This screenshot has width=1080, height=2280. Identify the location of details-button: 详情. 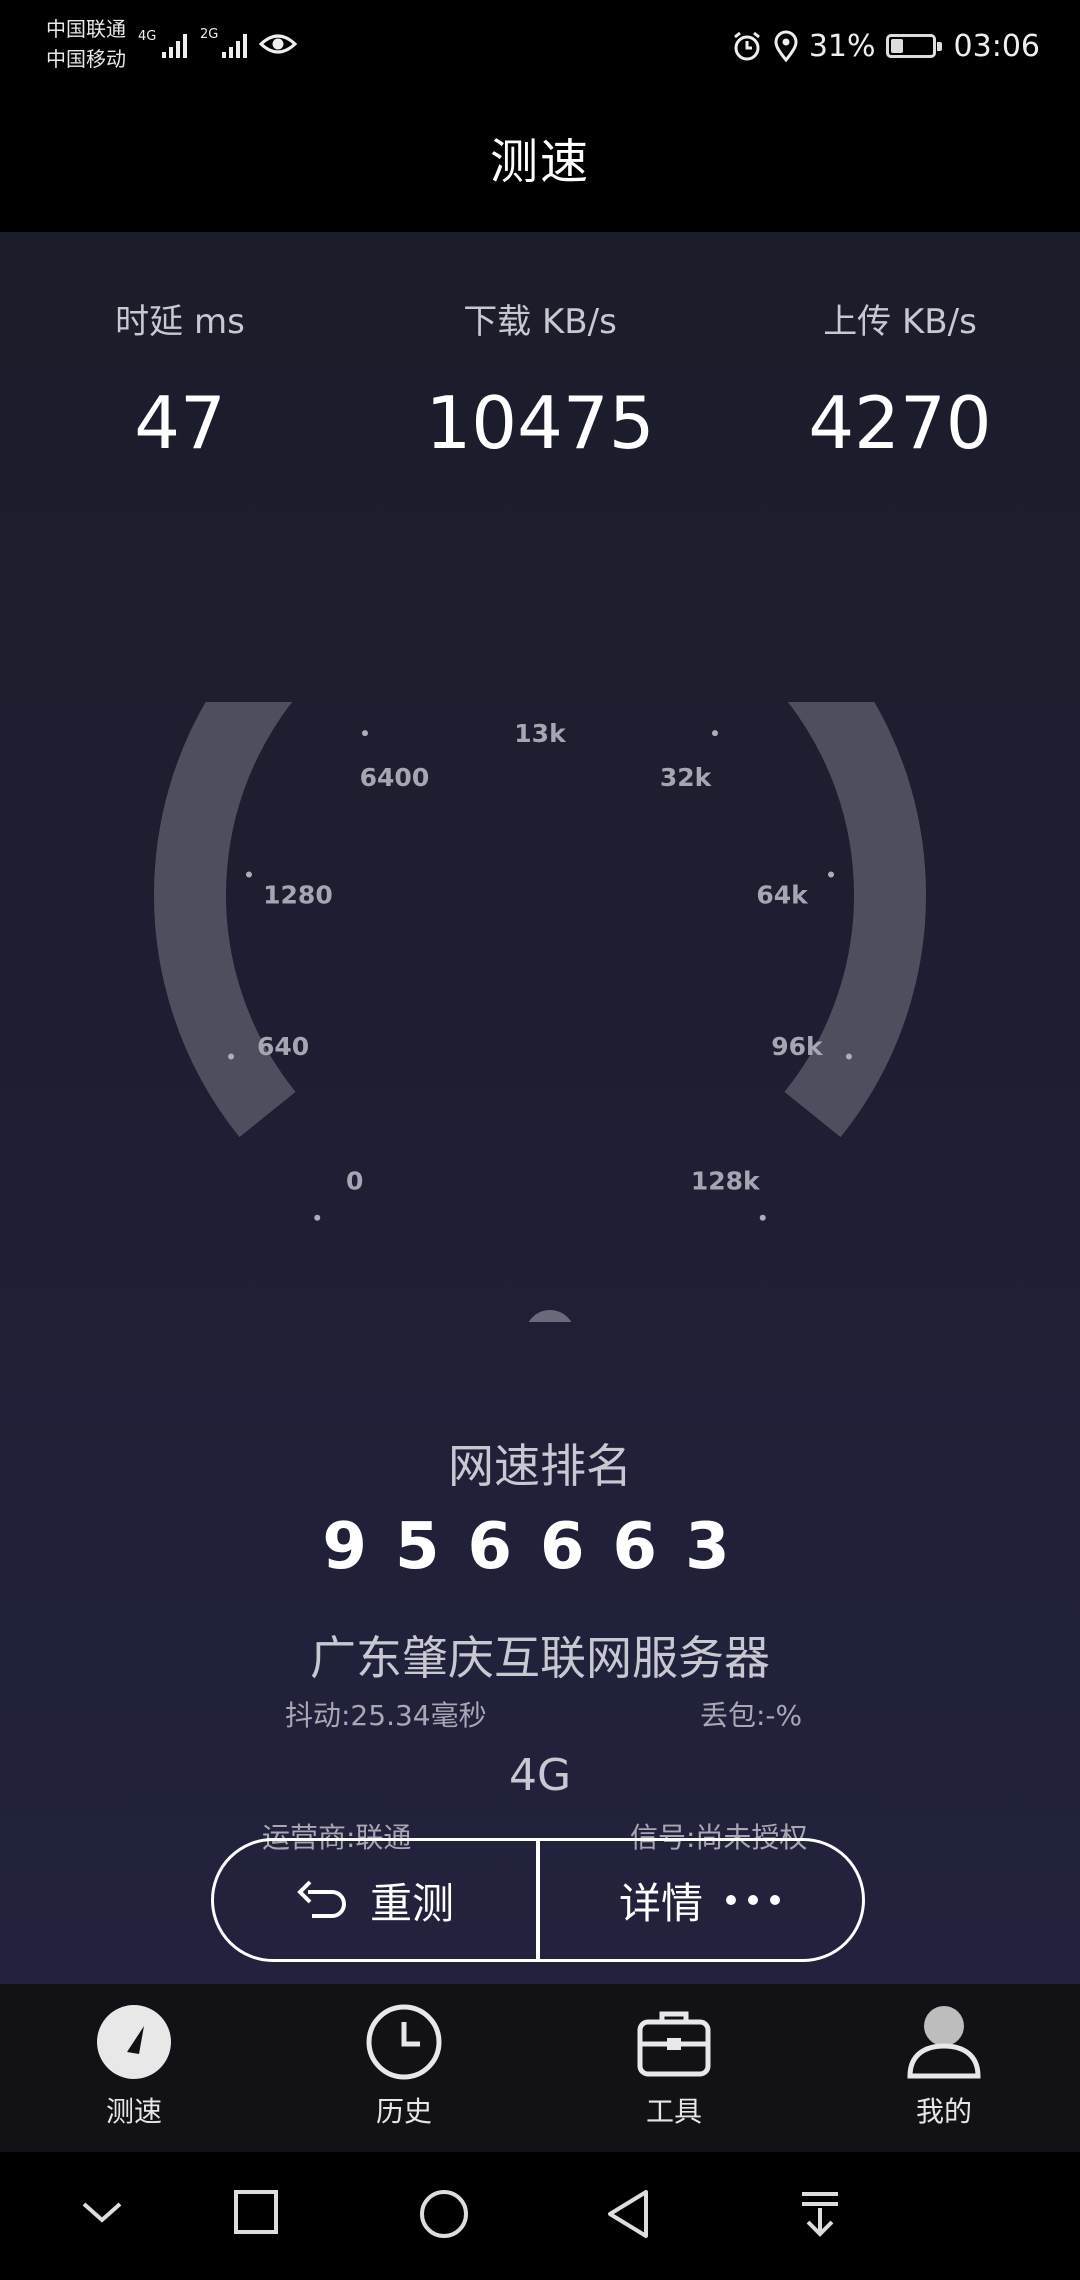
(701, 1900).